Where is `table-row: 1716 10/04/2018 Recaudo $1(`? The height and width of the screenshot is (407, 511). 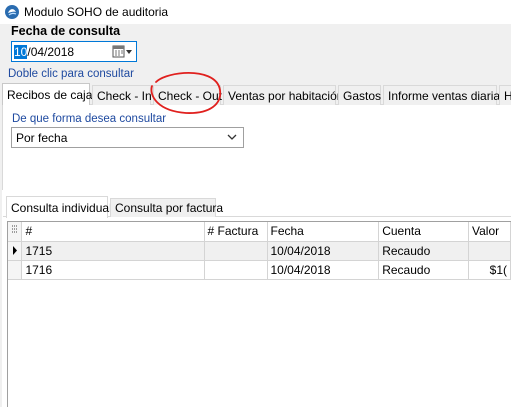 table-row: 1716 10/04/2018 Recaudo $1( is located at coordinates (259, 270).